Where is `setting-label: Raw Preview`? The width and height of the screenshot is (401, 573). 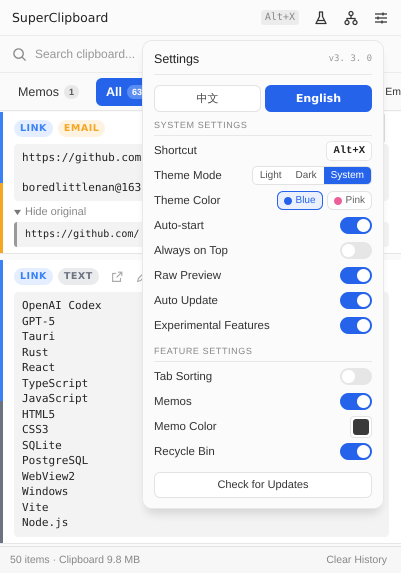
setting-label: Raw Preview is located at coordinates (188, 276).